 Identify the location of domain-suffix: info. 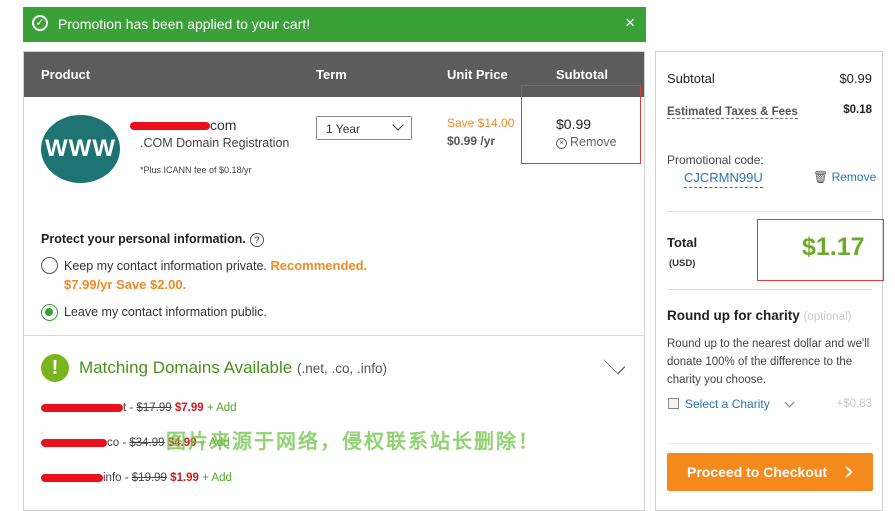
(112, 478).